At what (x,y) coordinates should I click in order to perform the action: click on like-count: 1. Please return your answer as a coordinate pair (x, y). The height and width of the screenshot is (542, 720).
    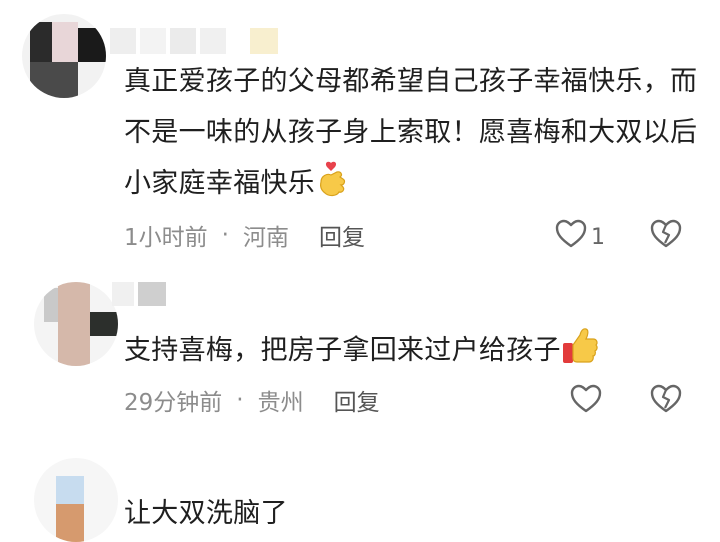
    Looking at the image, I should click on (598, 237).